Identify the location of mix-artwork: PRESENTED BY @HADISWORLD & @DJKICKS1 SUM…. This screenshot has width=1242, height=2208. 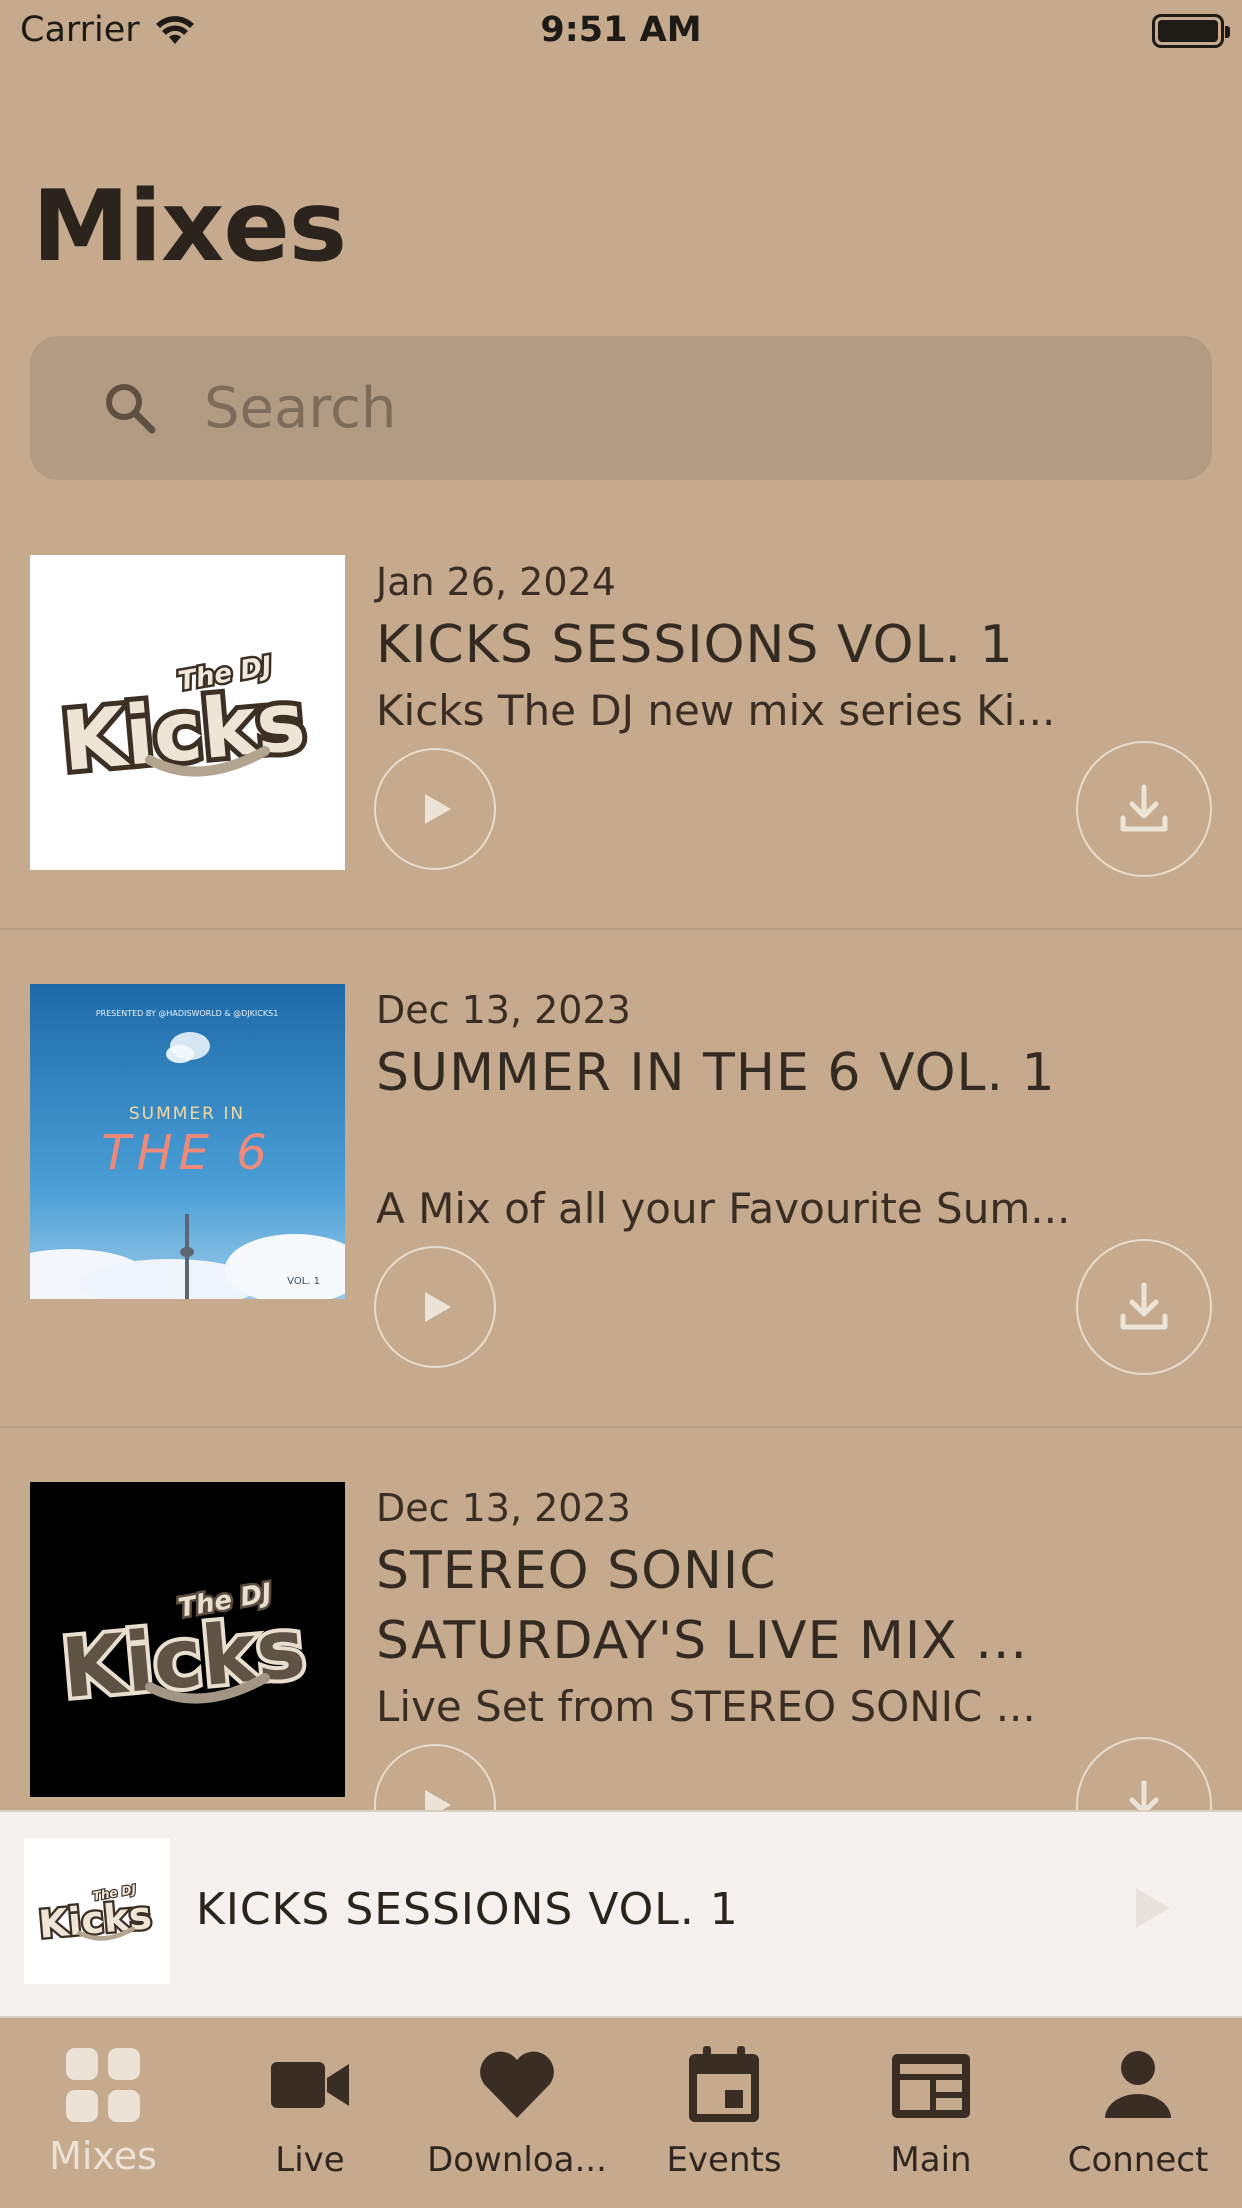
(187, 1141).